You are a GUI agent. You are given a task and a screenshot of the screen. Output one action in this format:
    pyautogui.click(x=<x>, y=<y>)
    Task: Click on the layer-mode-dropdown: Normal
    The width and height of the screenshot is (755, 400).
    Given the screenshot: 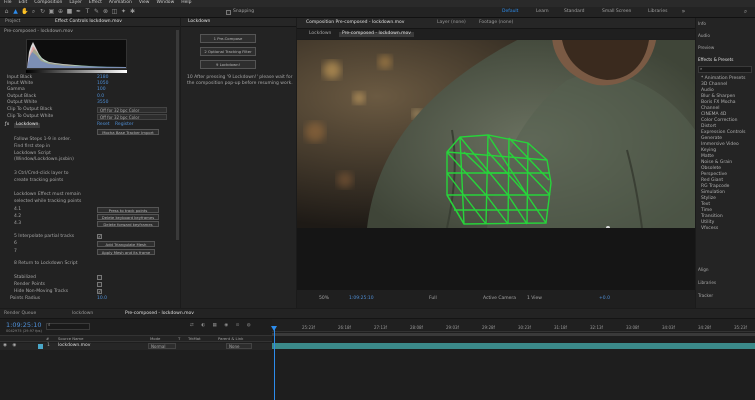 What is the action you would take?
    pyautogui.click(x=162, y=346)
    